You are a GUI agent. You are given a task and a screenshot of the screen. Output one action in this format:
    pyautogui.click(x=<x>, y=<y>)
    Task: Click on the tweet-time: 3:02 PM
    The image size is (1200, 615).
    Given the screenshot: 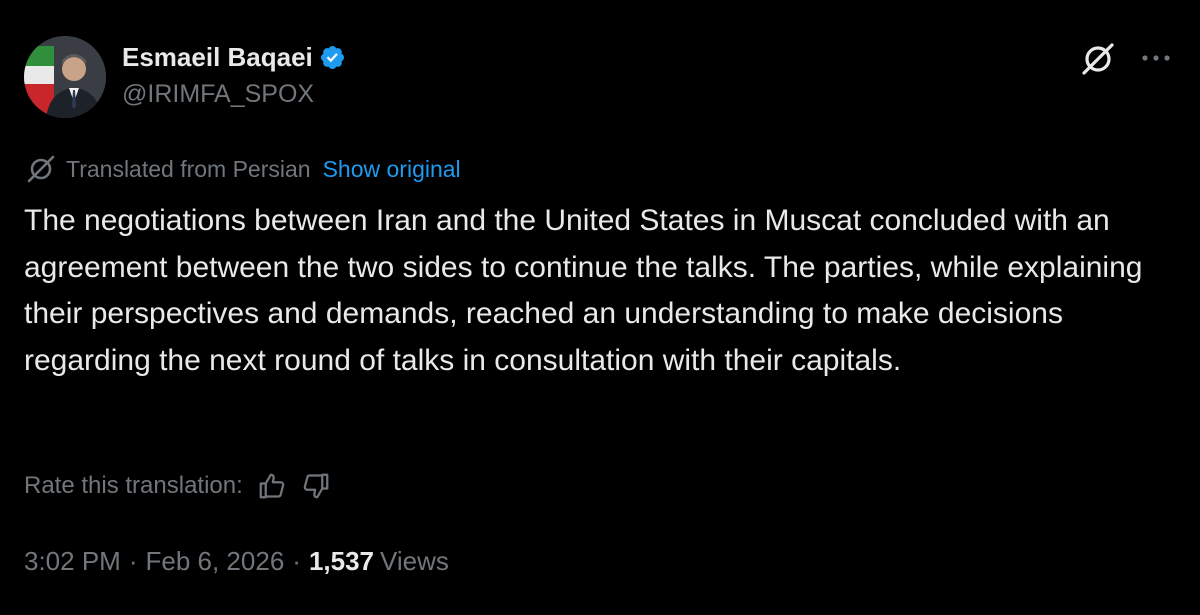 What is the action you would take?
    pyautogui.click(x=72, y=561)
    